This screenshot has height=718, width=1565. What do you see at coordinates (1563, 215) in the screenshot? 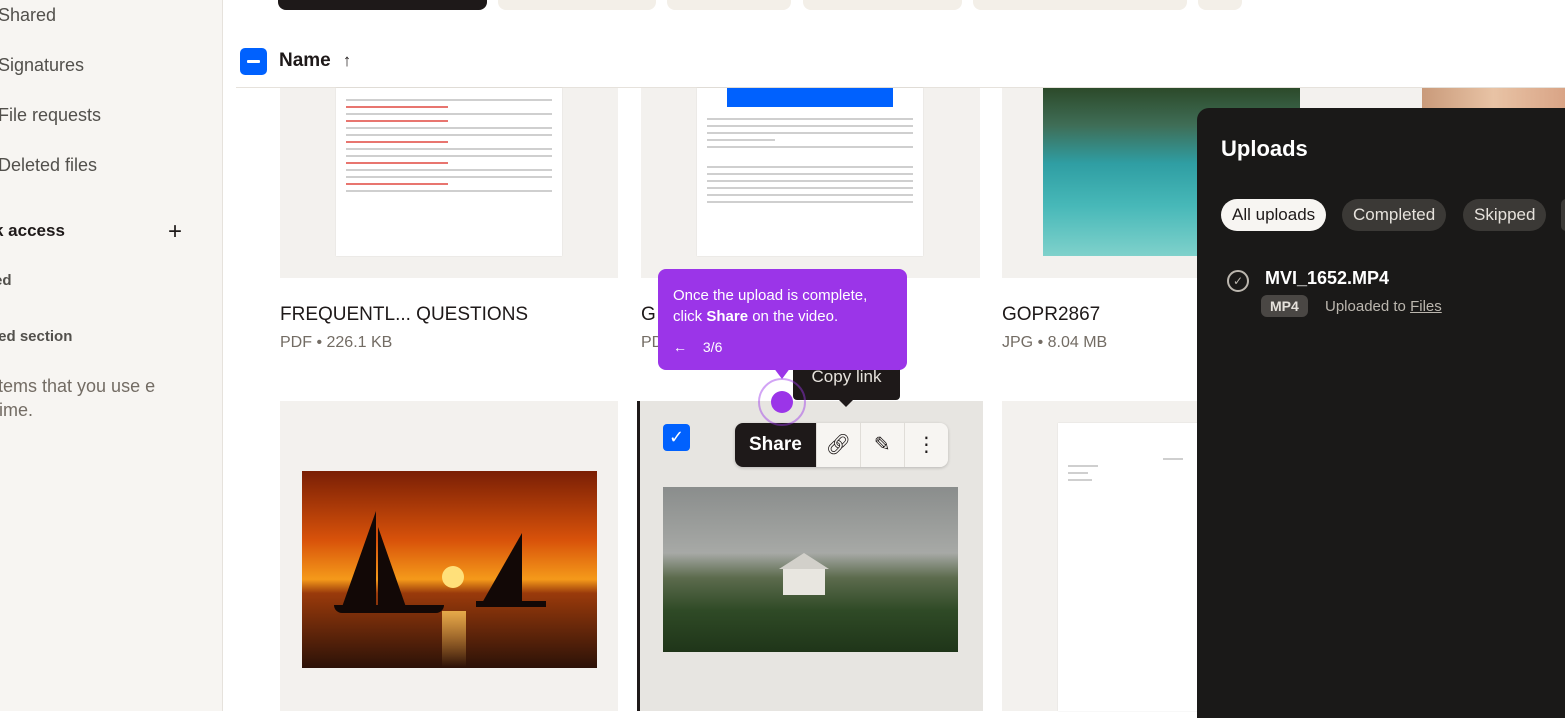
I see `tab-more` at bounding box center [1563, 215].